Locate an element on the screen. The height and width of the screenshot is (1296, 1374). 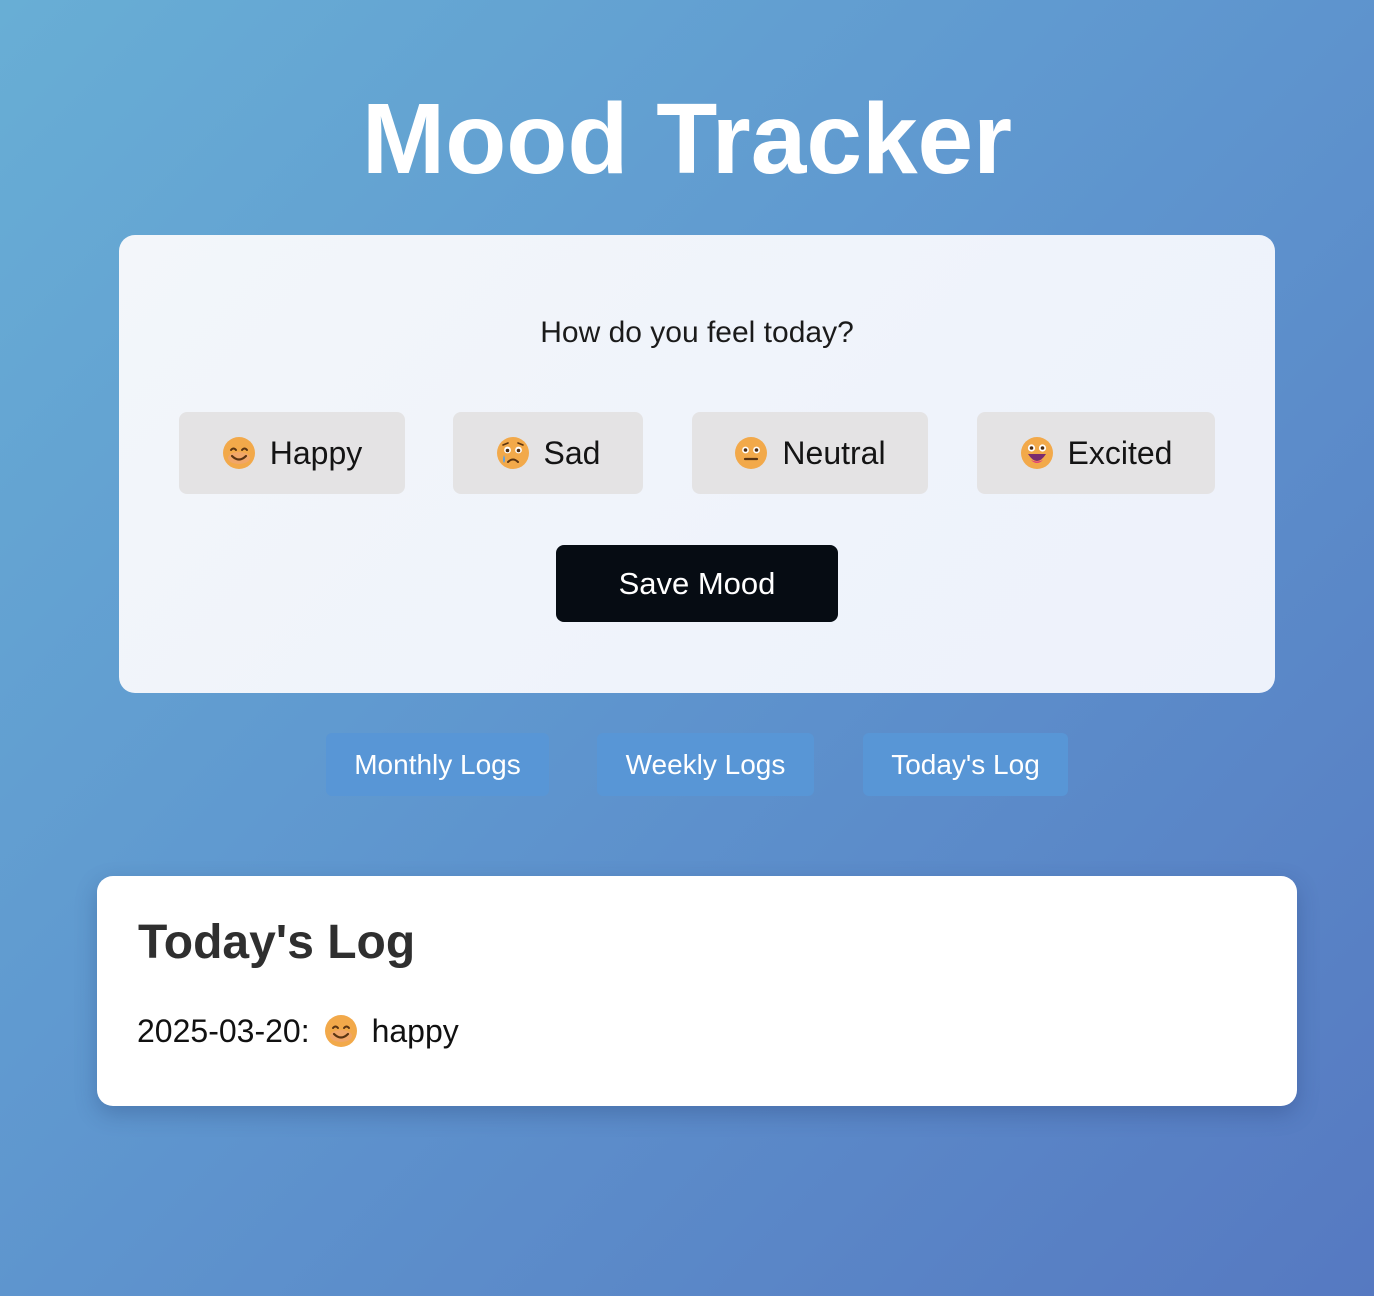
monthly-logs-button: Monthly Logs is located at coordinates (437, 764).